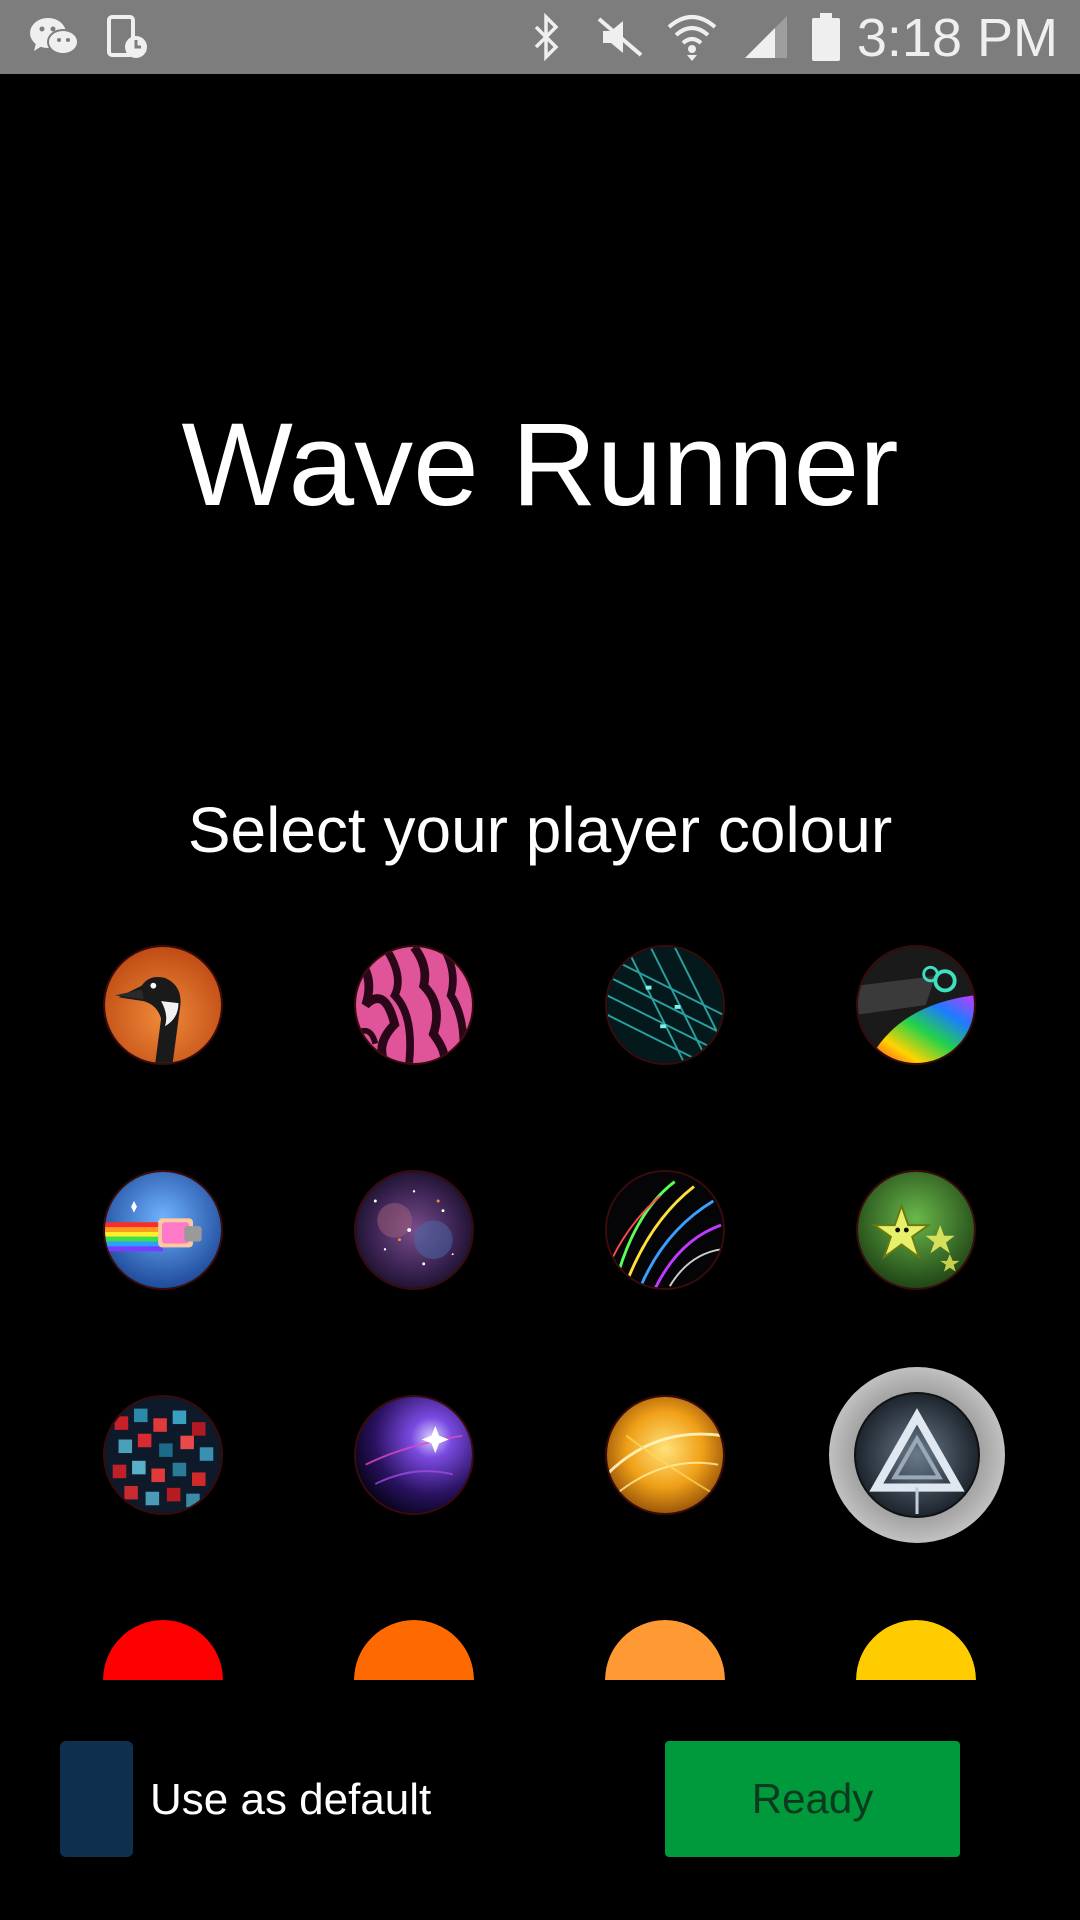  Describe the element at coordinates (291, 1799) in the screenshot. I see `use-as-default-label: Use as default` at that location.